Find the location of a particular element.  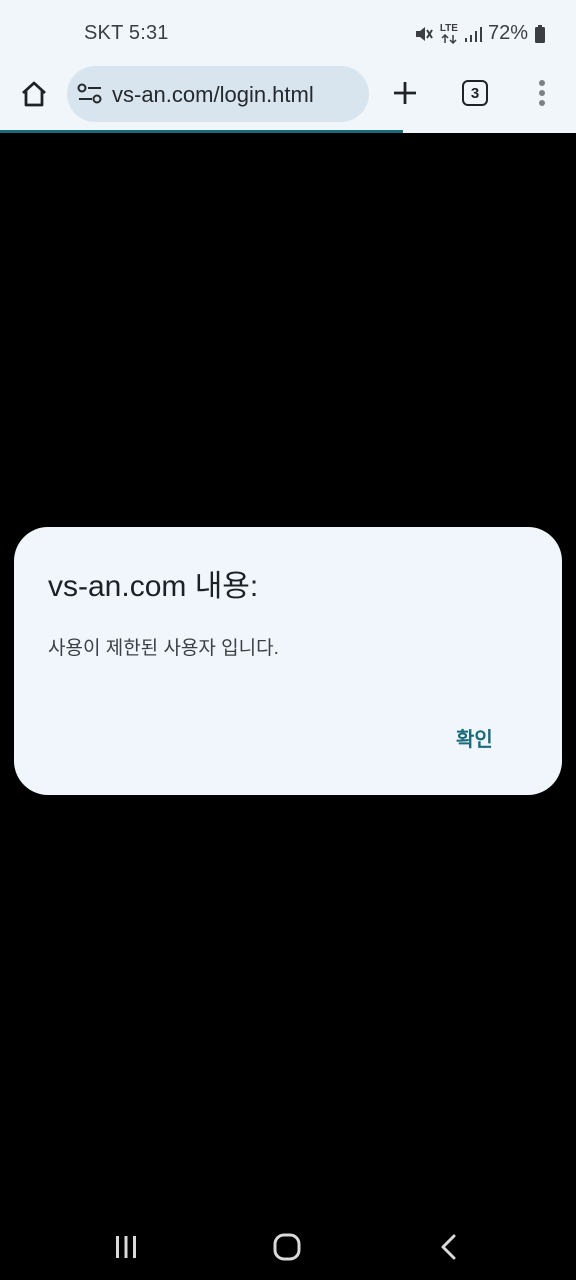

recents-icon is located at coordinates (126, 1247).